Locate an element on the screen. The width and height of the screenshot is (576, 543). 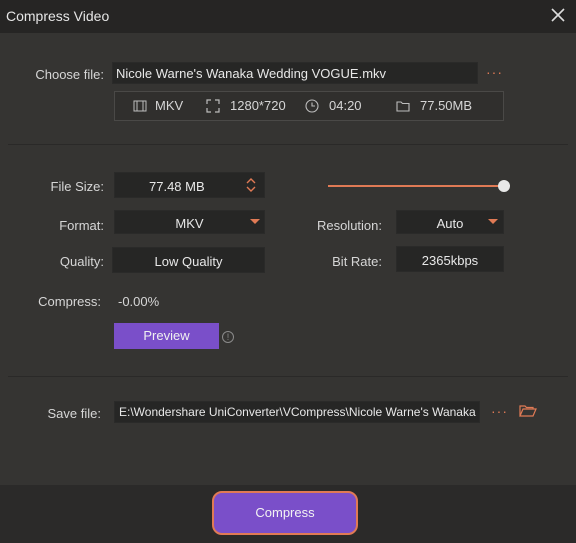
bitrate-input: 2365kbps is located at coordinates (450, 259).